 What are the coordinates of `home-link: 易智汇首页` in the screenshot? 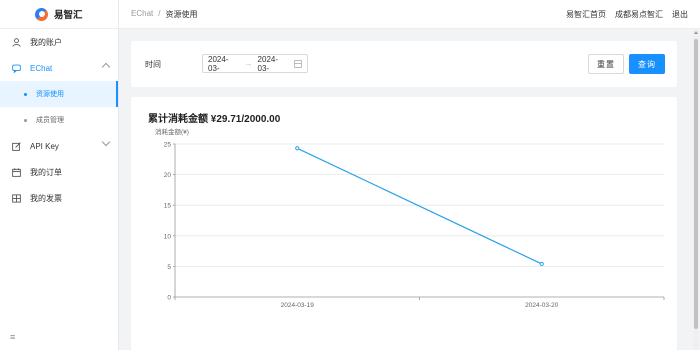 It's located at (586, 14).